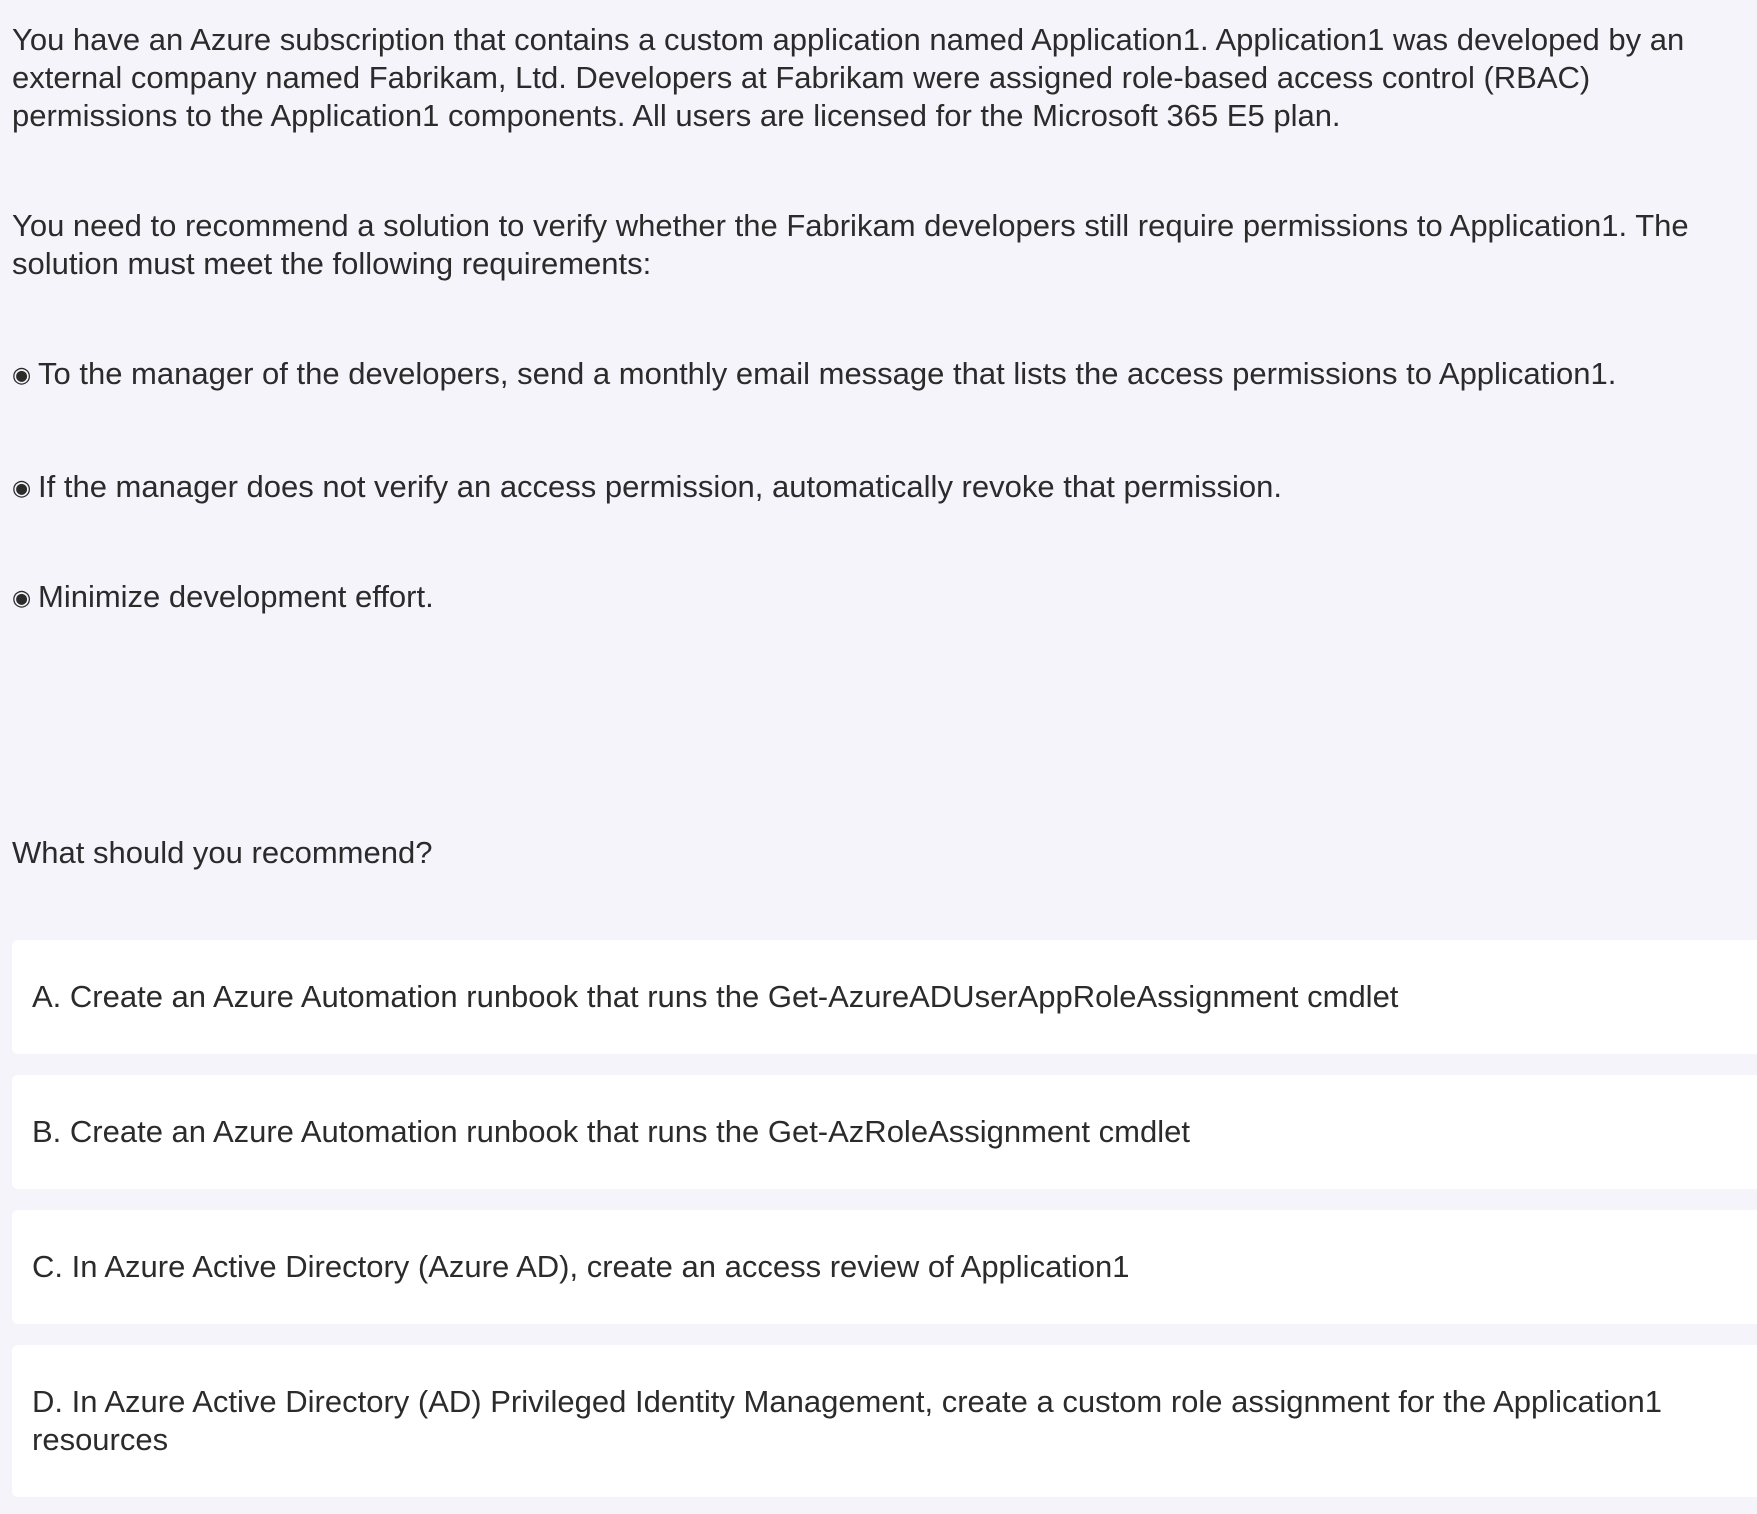 Image resolution: width=1757 pixels, height=1514 pixels. I want to click on requirement-item: ◉ Minimize development effort., so click(872, 597).